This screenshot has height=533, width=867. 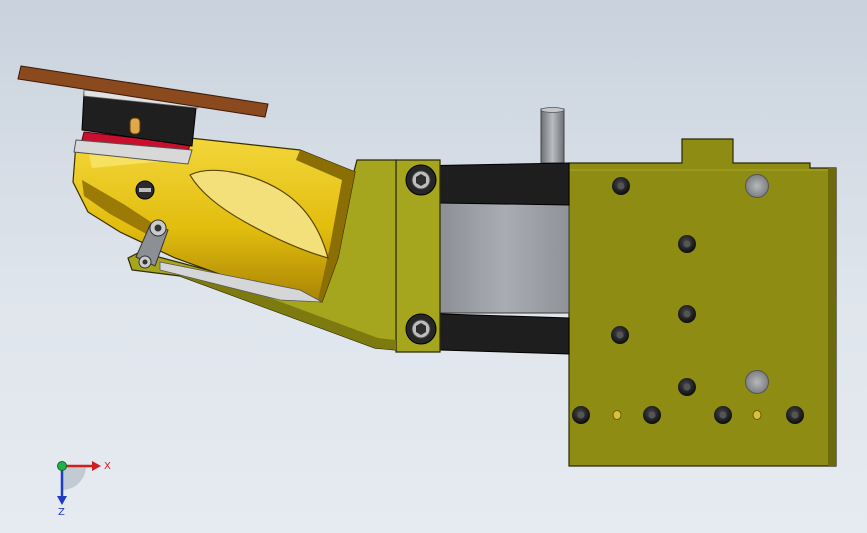 What do you see at coordinates (757, 186) in the screenshot?
I see `locating-hole-upper` at bounding box center [757, 186].